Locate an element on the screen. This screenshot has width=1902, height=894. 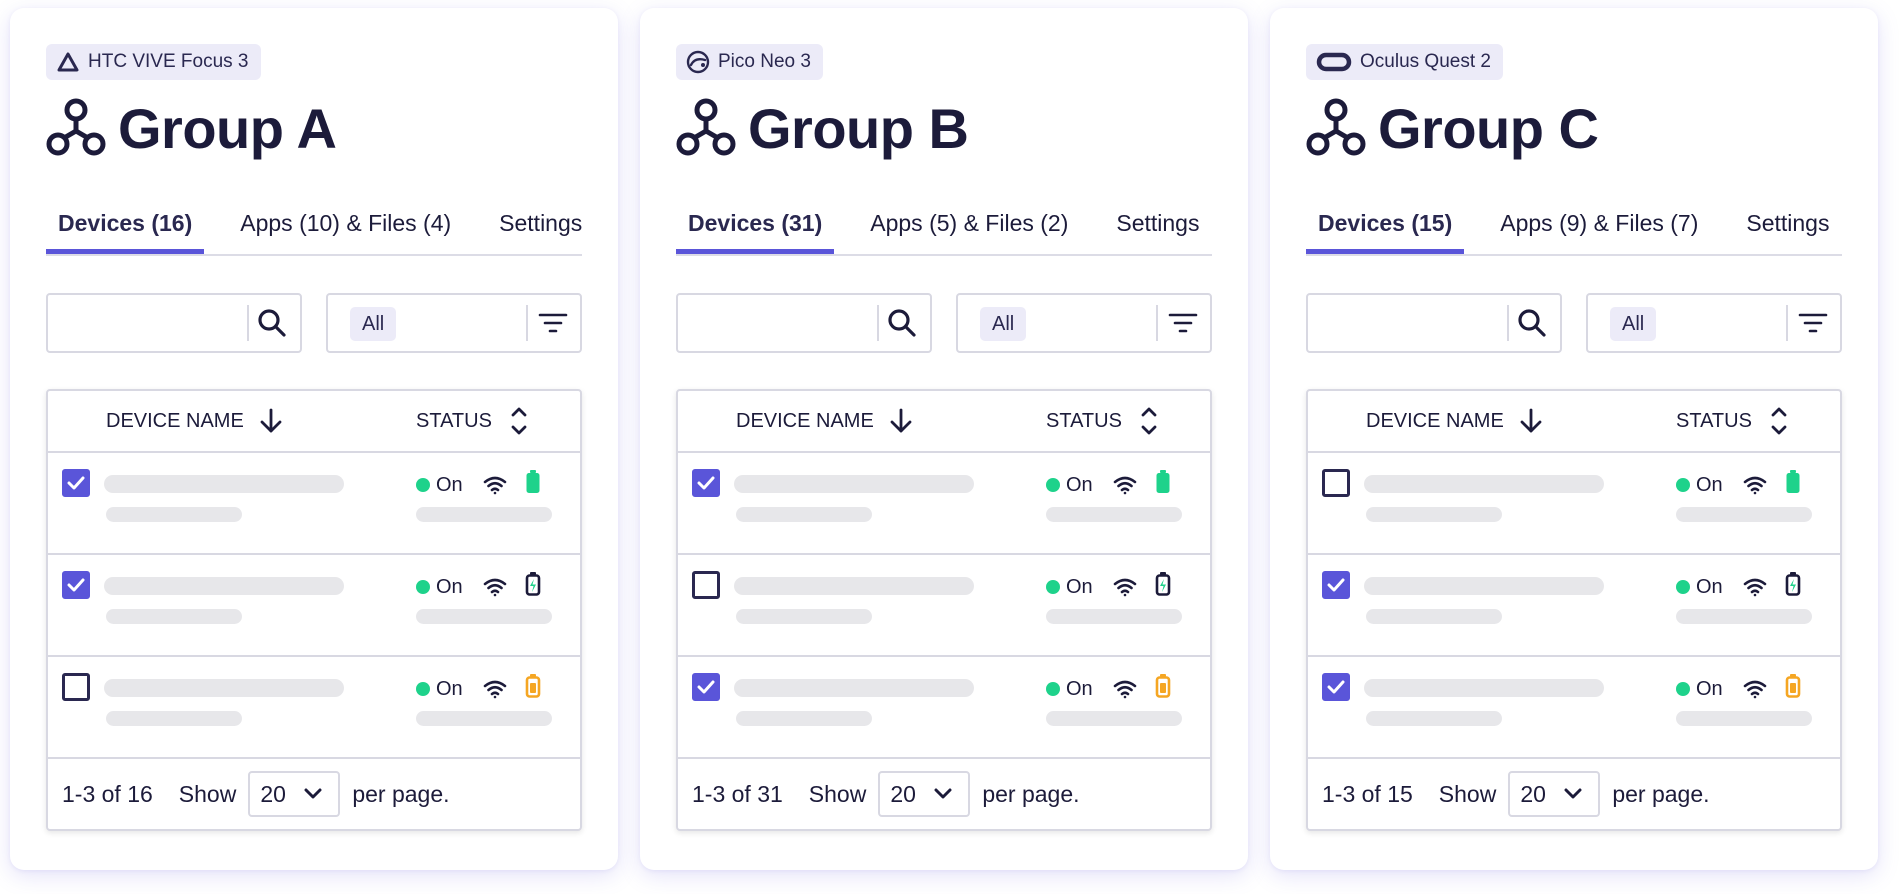
pagination: 1-3 of 31 Show 20 per page. is located at coordinates (944, 794).